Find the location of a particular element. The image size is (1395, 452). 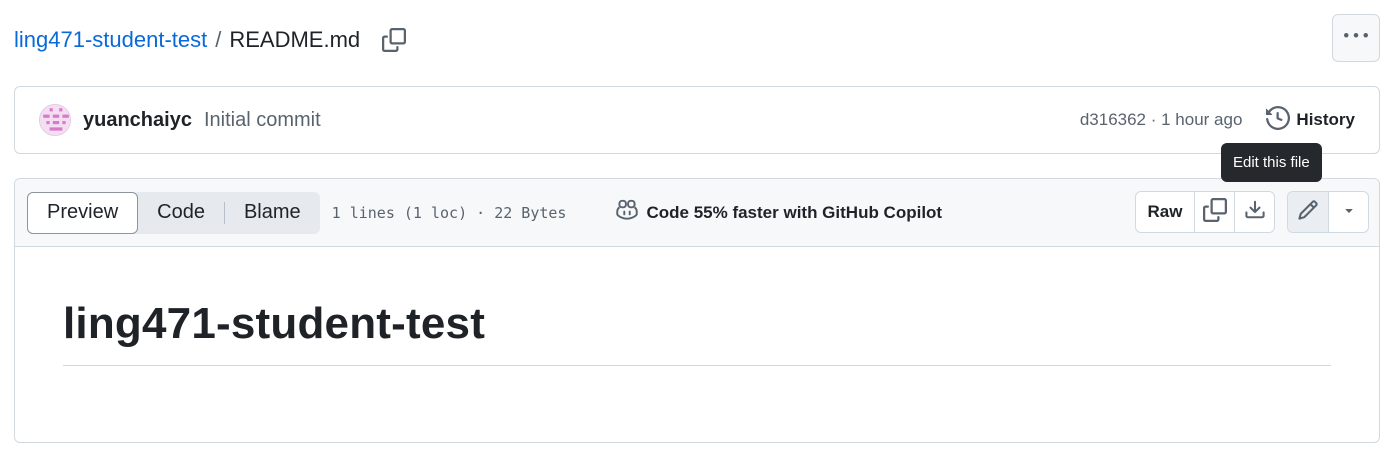

pencil-icon is located at coordinates (1308, 212).